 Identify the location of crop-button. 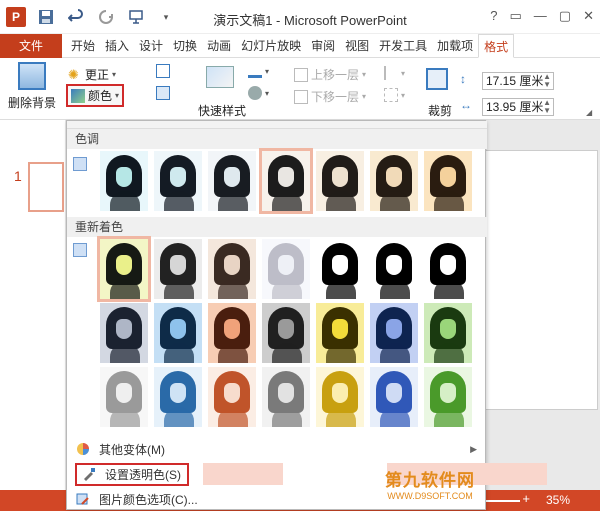
(437, 79).